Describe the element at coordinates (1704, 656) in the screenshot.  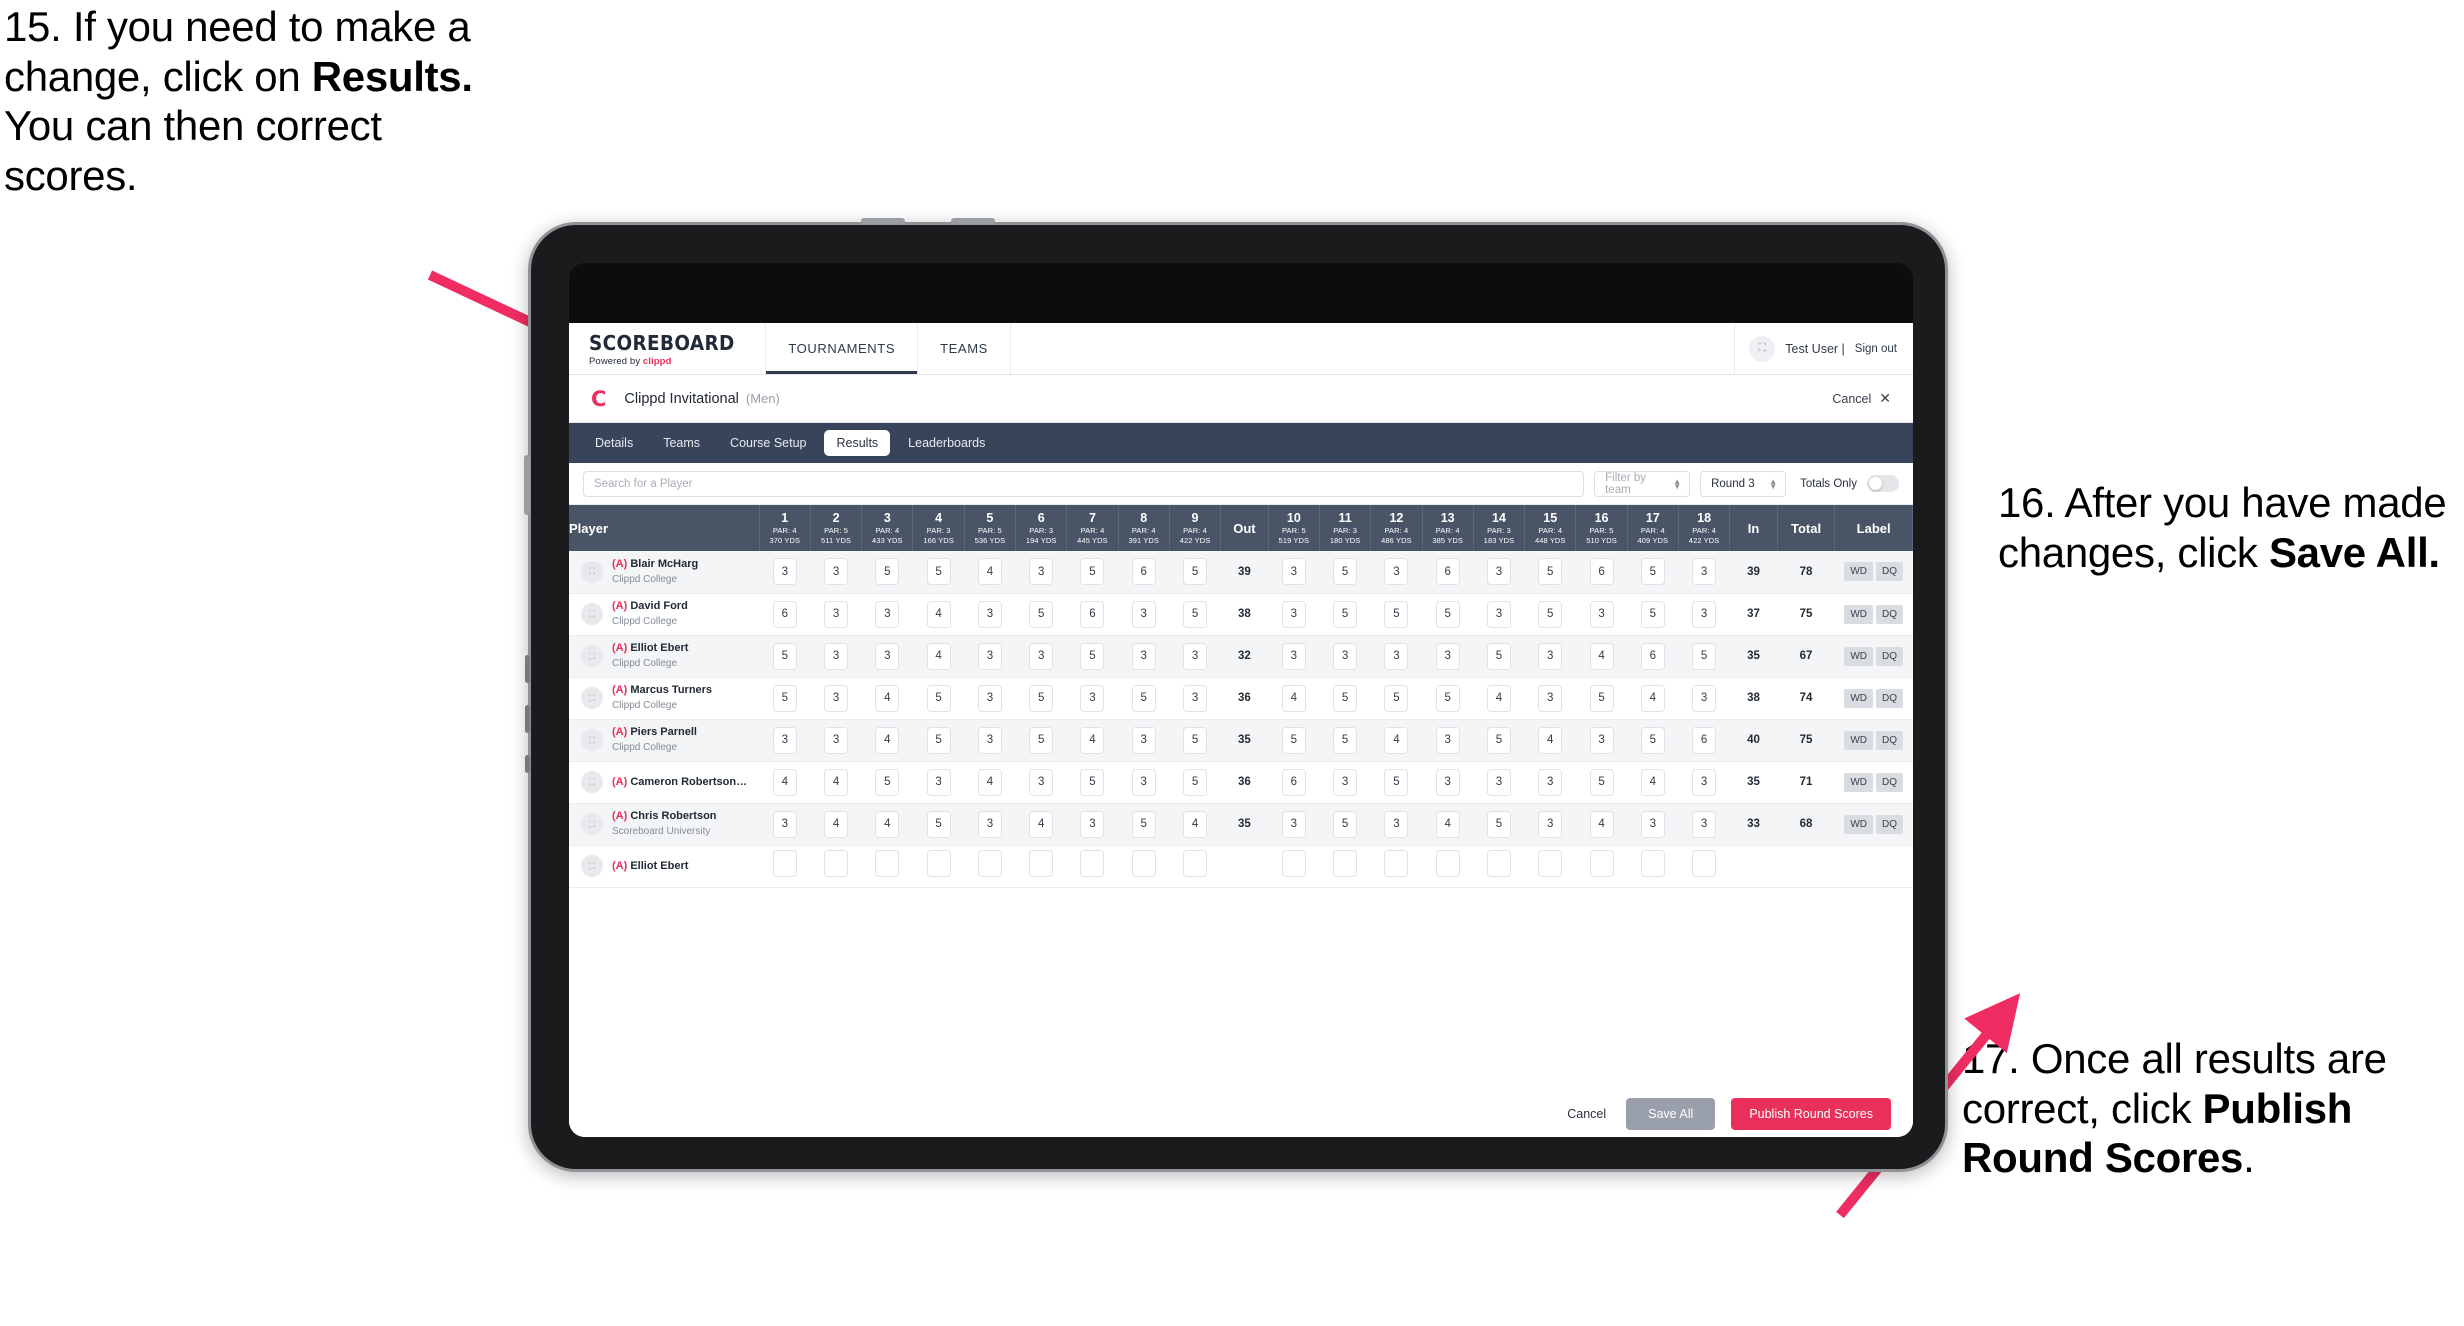
I see `score-input-hole-18: 5` at that location.